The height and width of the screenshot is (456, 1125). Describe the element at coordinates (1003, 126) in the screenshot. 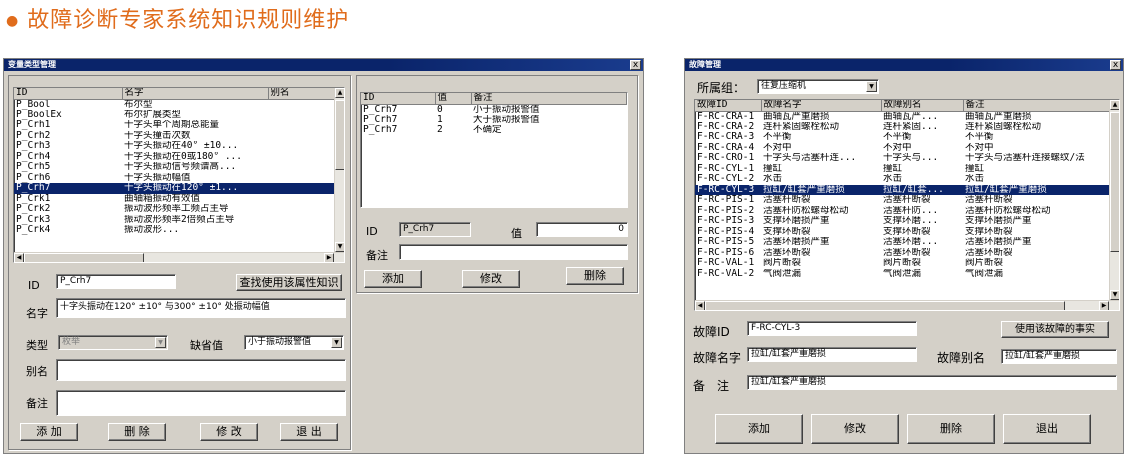

I see `table-cell: 连杆紧固螺栓松动` at that location.